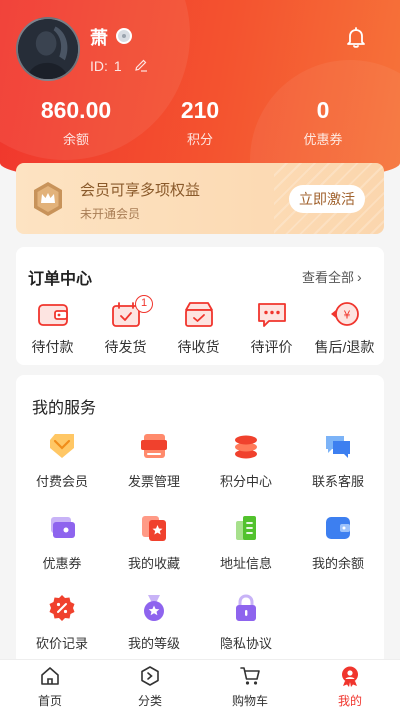 The image size is (400, 711). Describe the element at coordinates (124, 36) in the screenshot. I see `member-level-badge-icon` at that location.